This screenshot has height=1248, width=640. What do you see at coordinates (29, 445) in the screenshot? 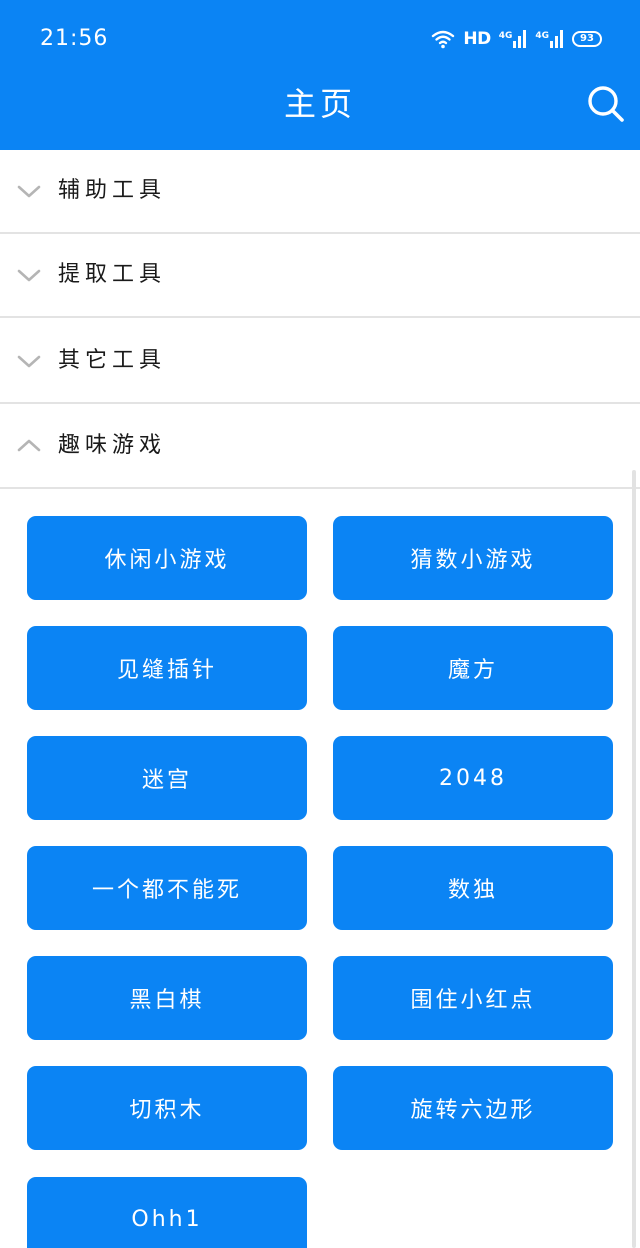
I see `chevron-up-icon` at bounding box center [29, 445].